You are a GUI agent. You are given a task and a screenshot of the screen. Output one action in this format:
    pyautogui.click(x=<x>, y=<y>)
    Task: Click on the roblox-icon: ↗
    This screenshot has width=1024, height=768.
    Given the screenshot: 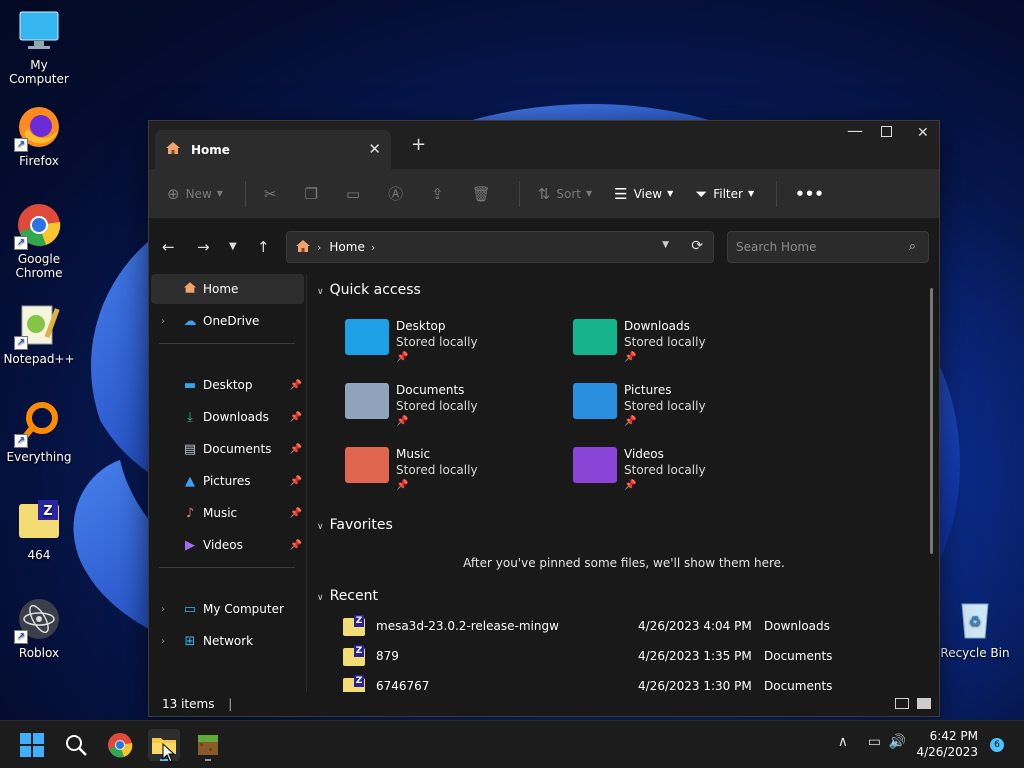 What is the action you would take?
    pyautogui.click(x=38, y=620)
    